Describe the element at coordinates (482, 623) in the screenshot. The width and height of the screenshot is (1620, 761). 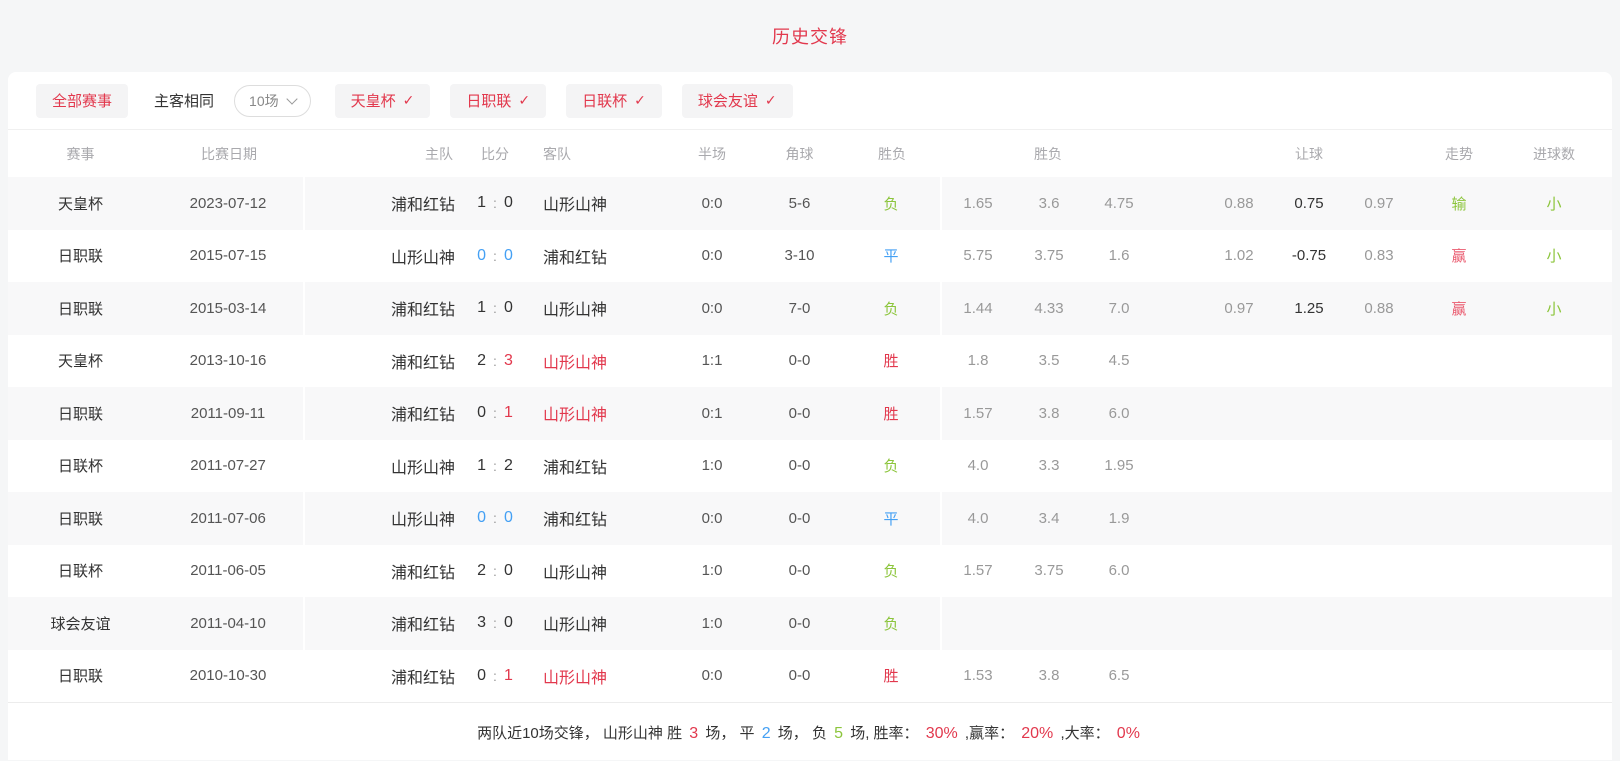
I see `home-score: 3` at that location.